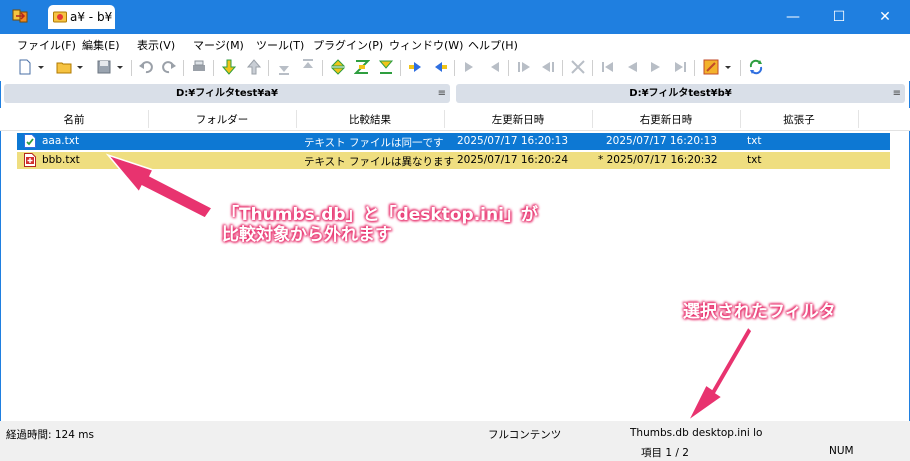 This screenshot has height=461, width=910. Describe the element at coordinates (720, 373) in the screenshot. I see `arrow-to-filter` at that location.